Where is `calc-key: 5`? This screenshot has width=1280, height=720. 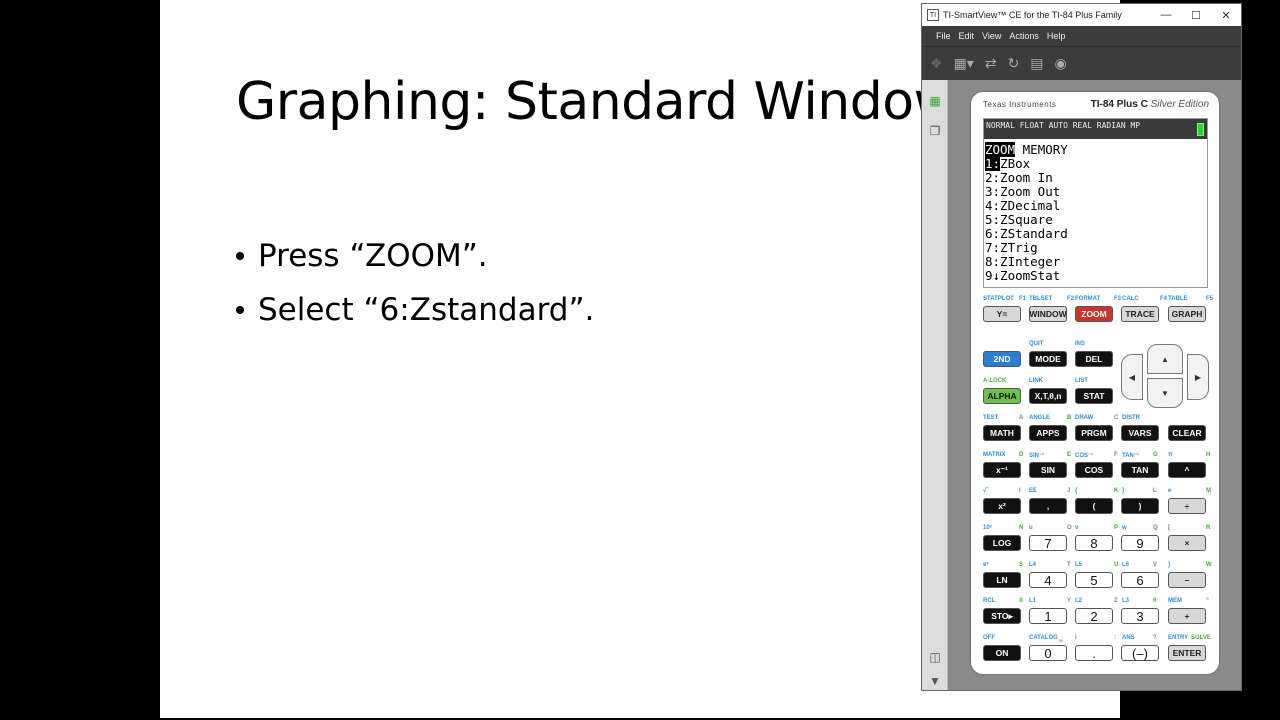
calc-key: 5 is located at coordinates (1094, 580).